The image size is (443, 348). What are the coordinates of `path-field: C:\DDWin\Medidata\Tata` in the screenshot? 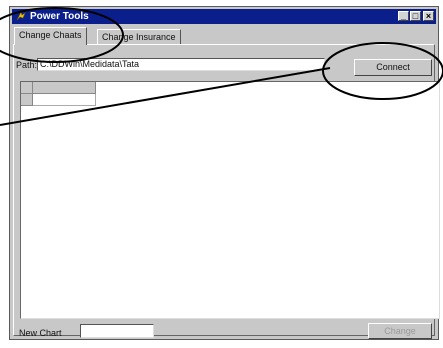 It's located at (181, 64).